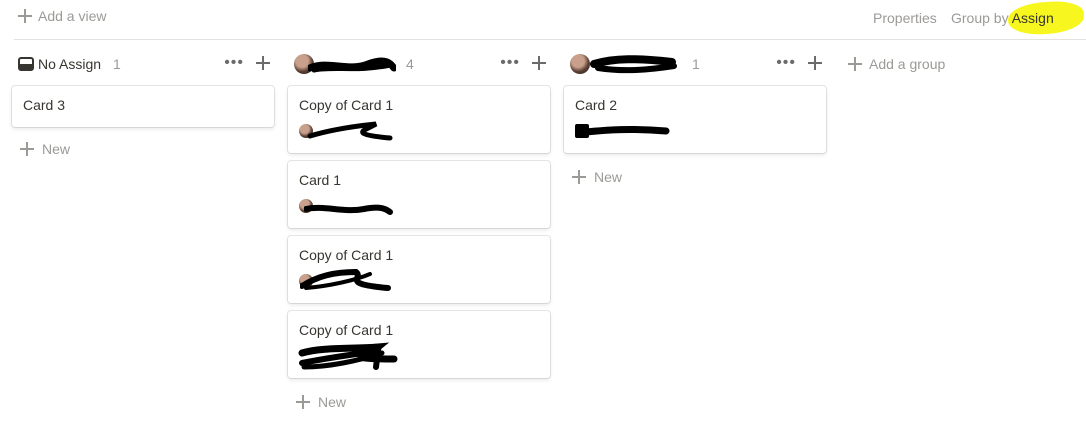  What do you see at coordinates (72, 16) in the screenshot?
I see `add-view-label: Add a view` at bounding box center [72, 16].